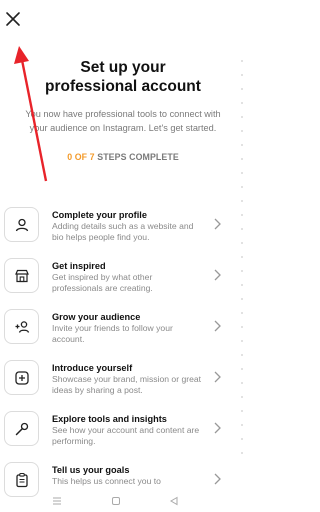  Describe the element at coordinates (174, 501) in the screenshot. I see `back-nav-icon` at that location.